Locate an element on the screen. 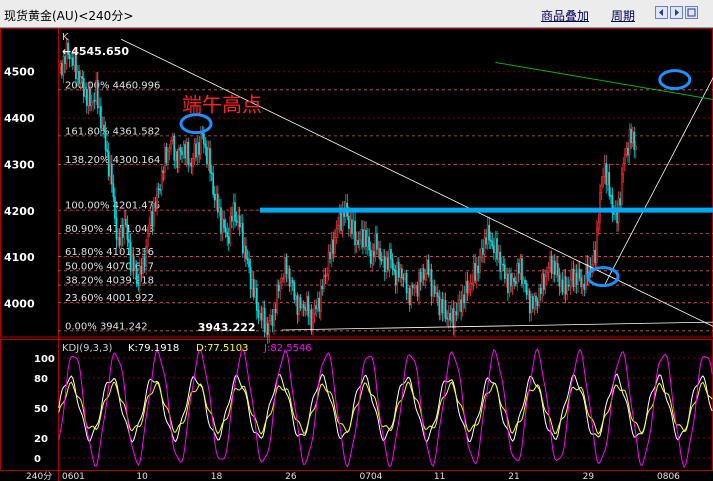 This screenshot has width=713, height=481. next-icon is located at coordinates (676, 12).